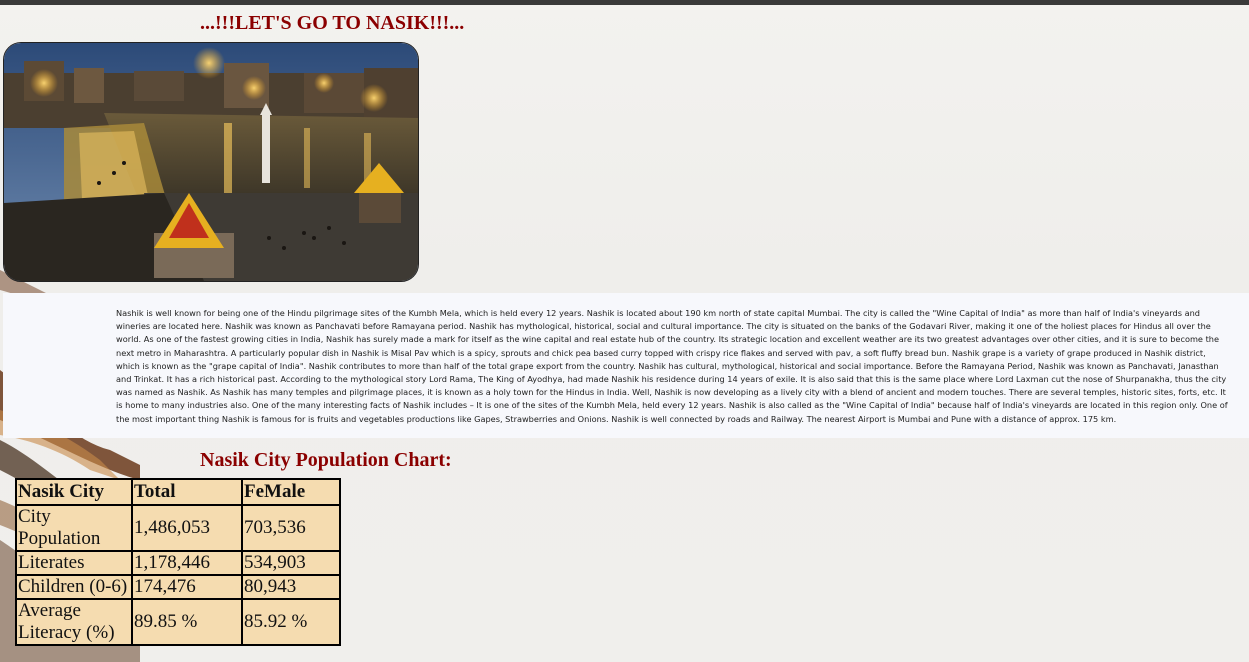 This screenshot has width=1249, height=662. What do you see at coordinates (187, 528) in the screenshot?
I see `total-cell: 1,486,053` at bounding box center [187, 528].